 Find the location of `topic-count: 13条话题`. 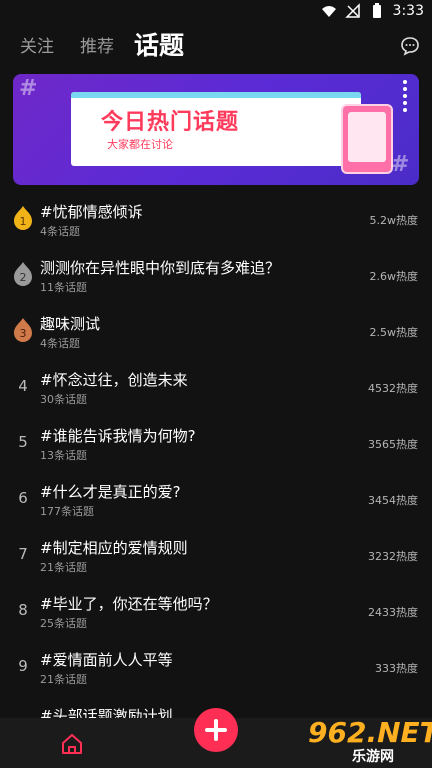

topic-count: 13条话题 is located at coordinates (63, 455).